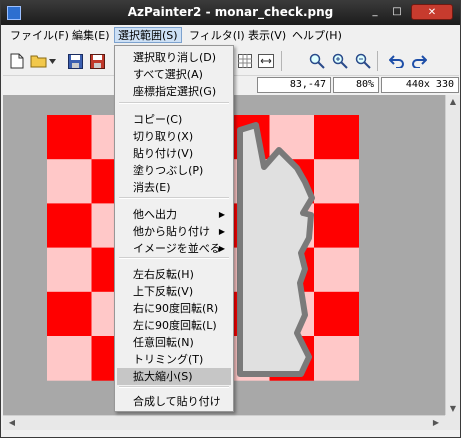  I want to click on scrollbar-corner, so click(452, 422).